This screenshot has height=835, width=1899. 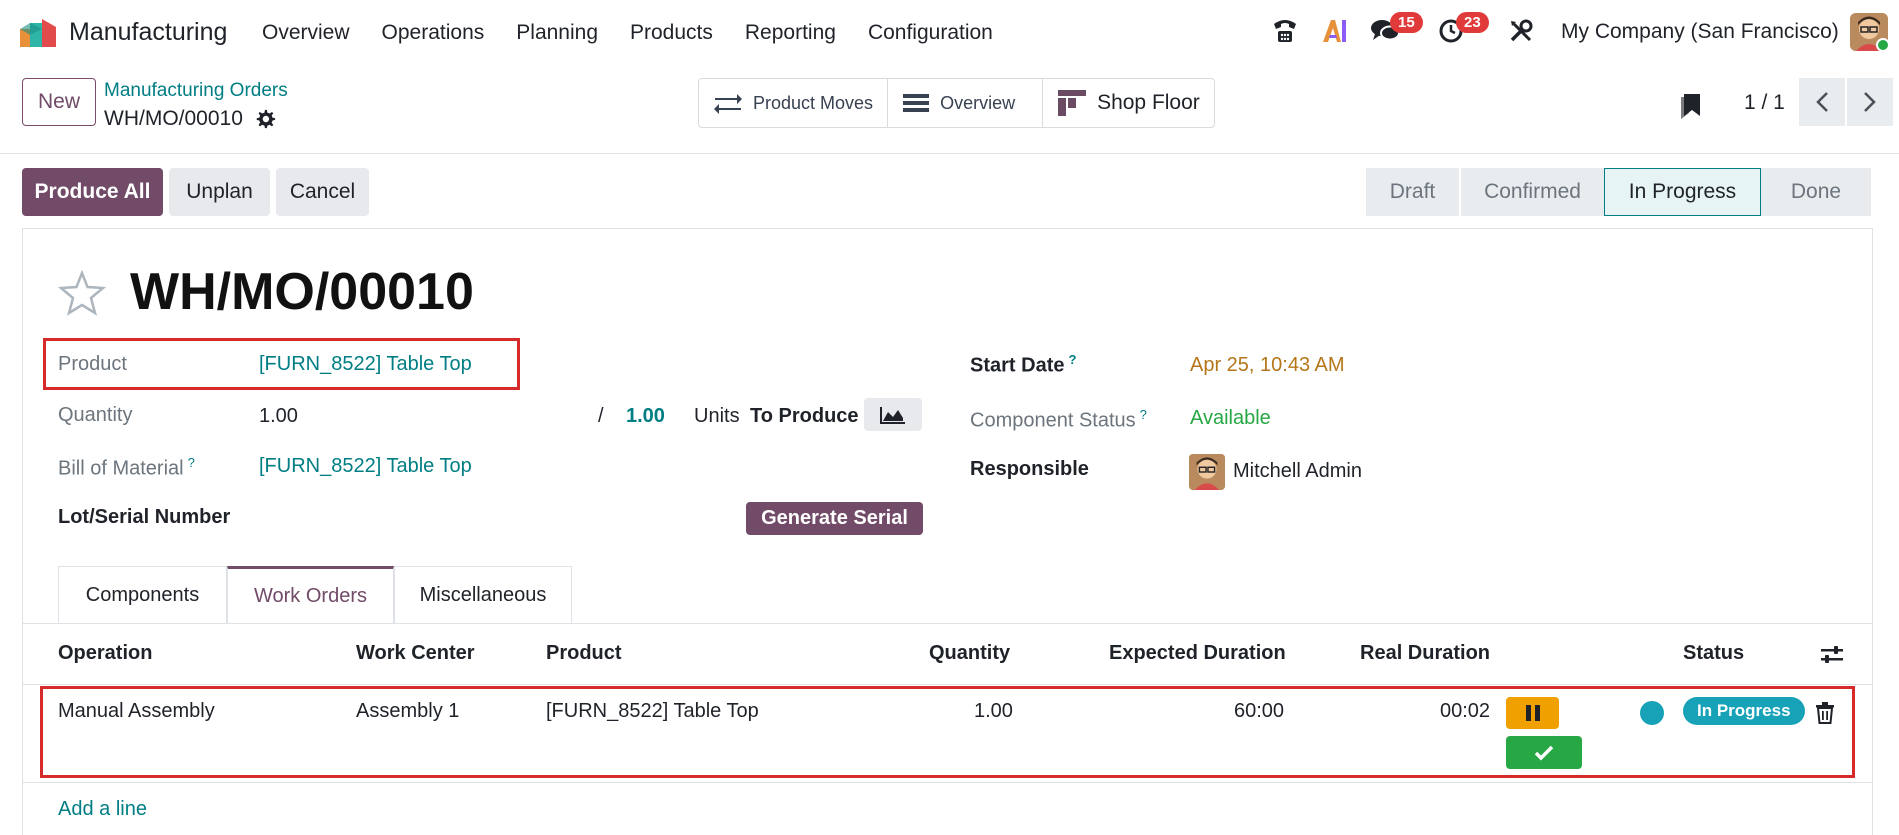 What do you see at coordinates (1406, 22) in the screenshot?
I see `messages-badge: 15` at bounding box center [1406, 22].